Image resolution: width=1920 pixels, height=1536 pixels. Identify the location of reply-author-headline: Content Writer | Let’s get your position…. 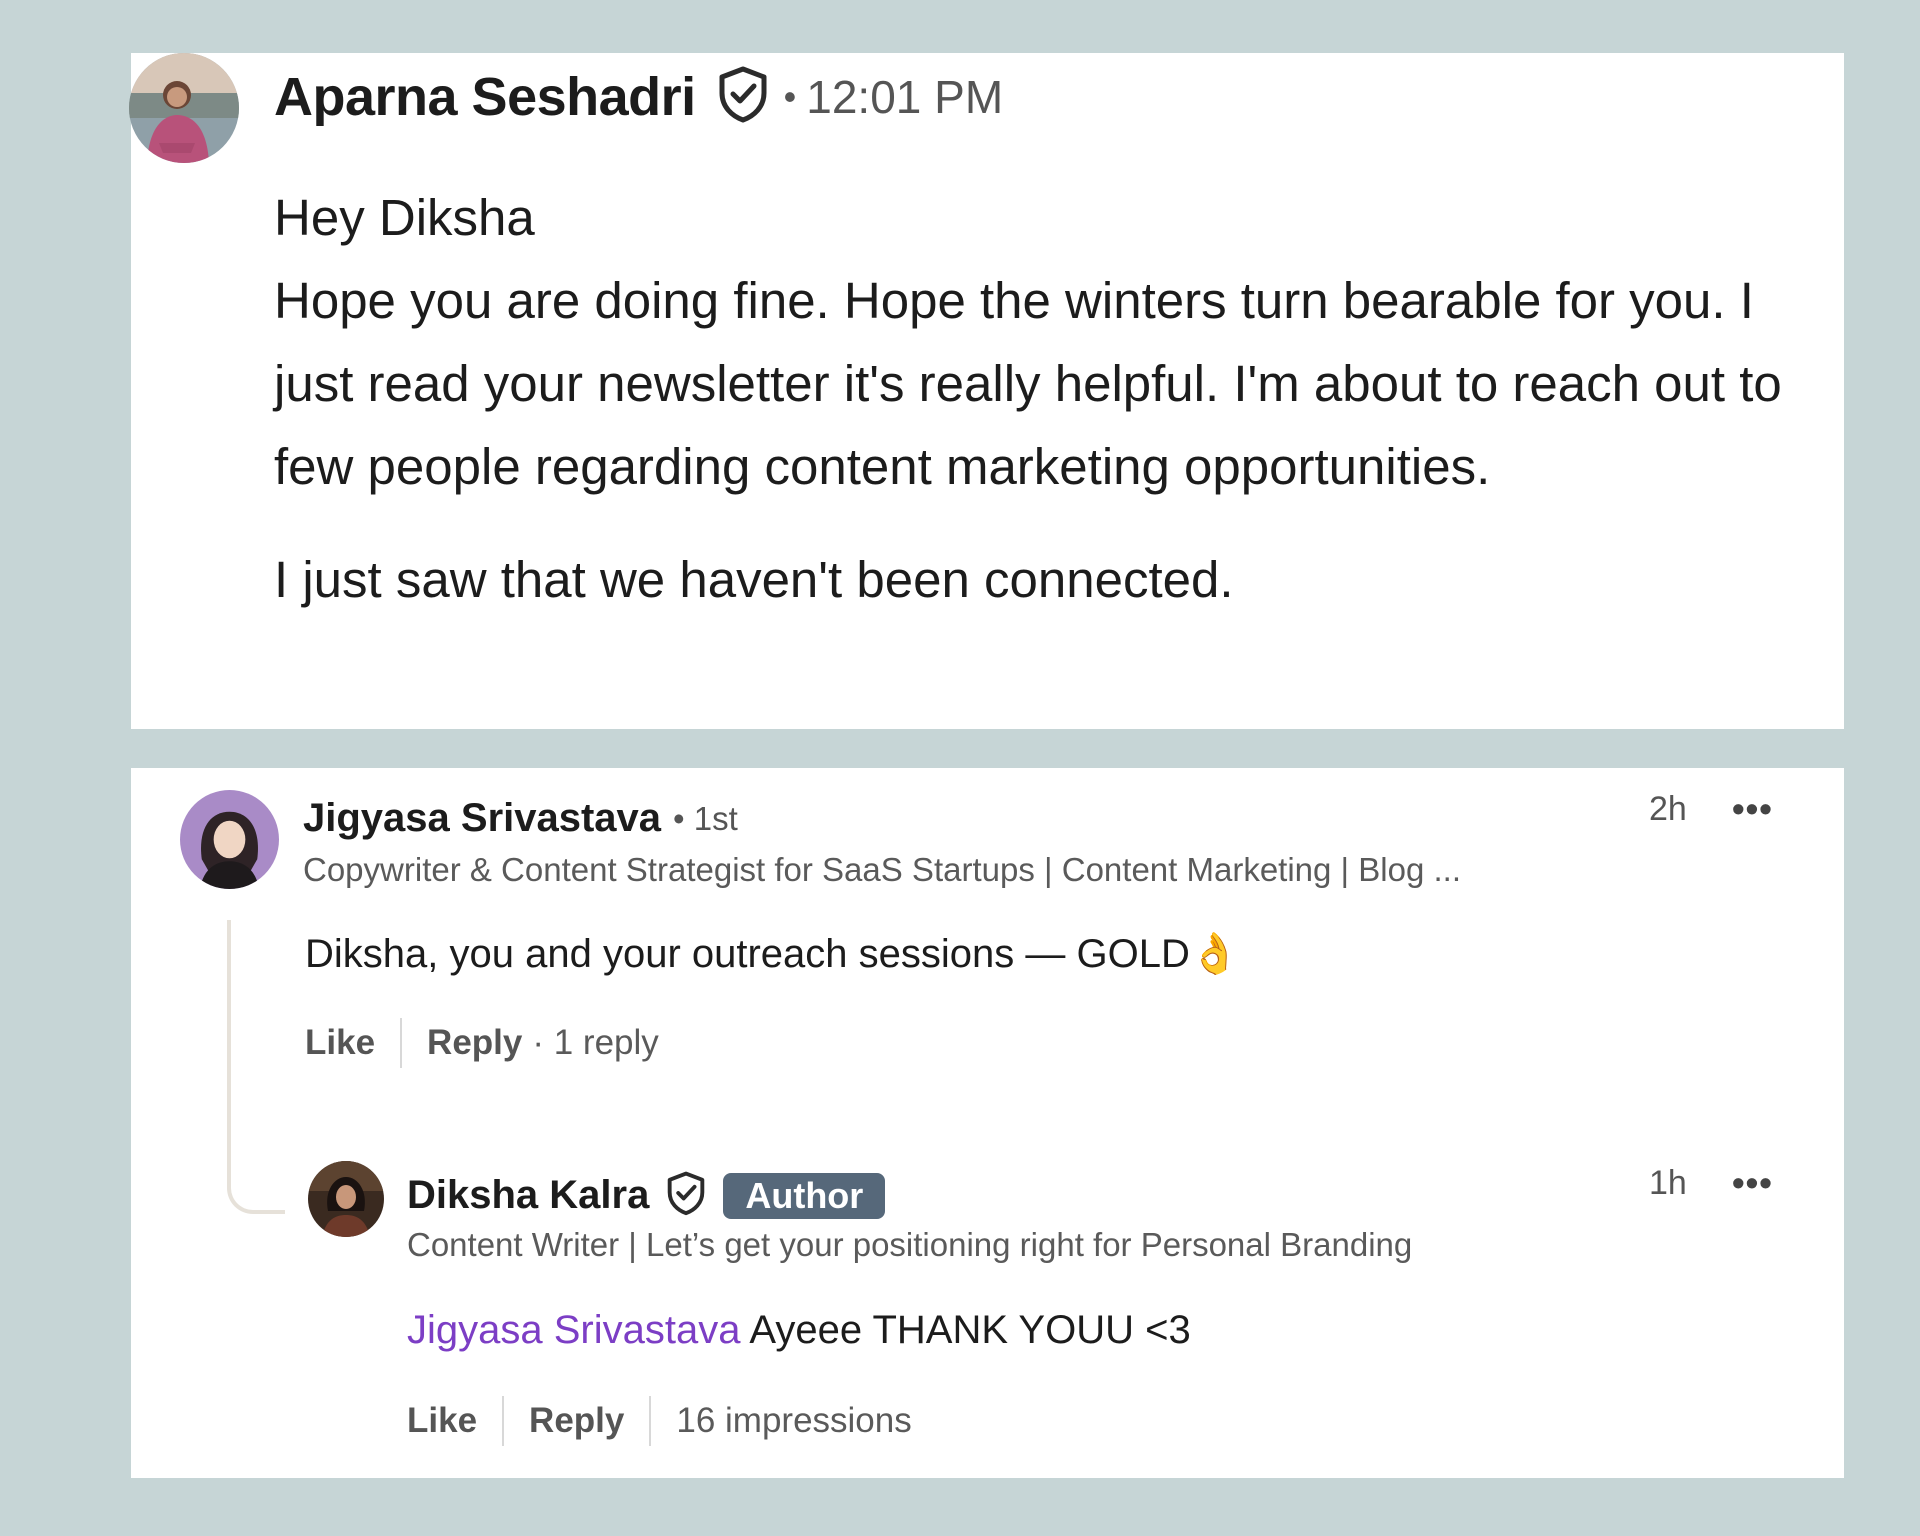
(910, 1244).